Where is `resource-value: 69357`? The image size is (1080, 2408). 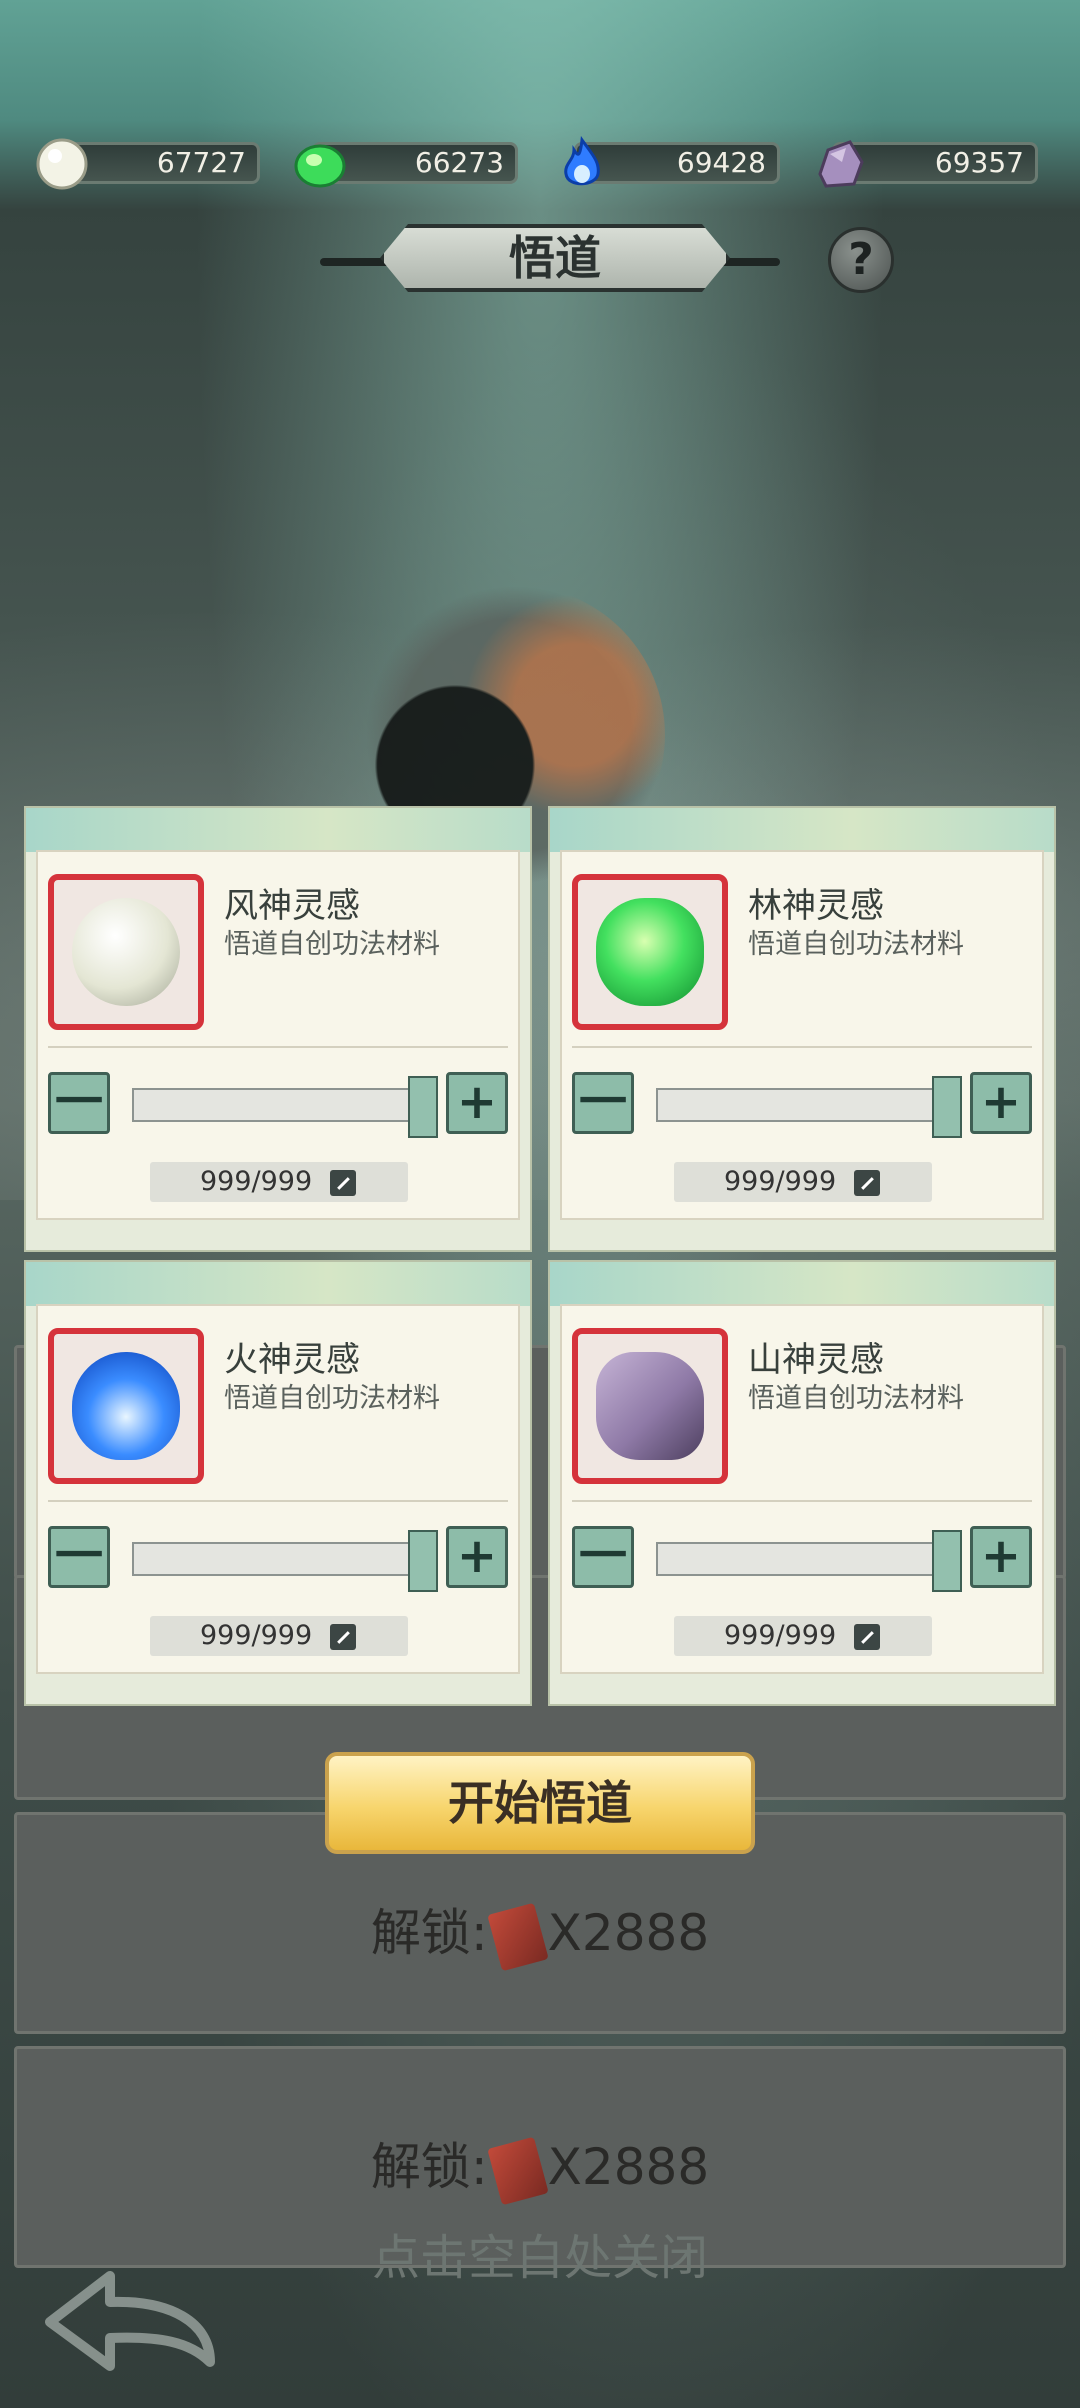
resource-value: 69357 is located at coordinates (979, 162).